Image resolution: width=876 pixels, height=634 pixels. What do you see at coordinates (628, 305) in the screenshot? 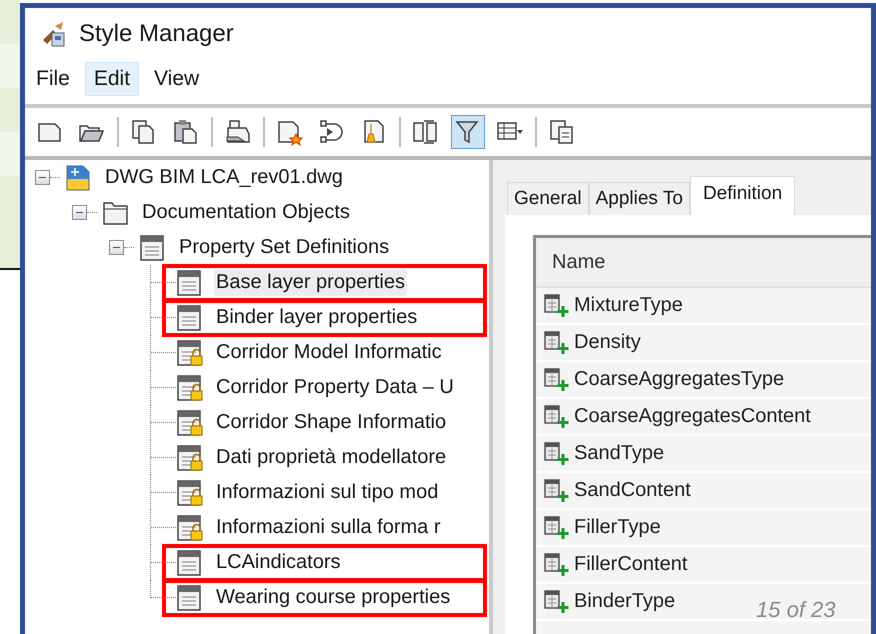
I see `property-name: MixtureType` at bounding box center [628, 305].